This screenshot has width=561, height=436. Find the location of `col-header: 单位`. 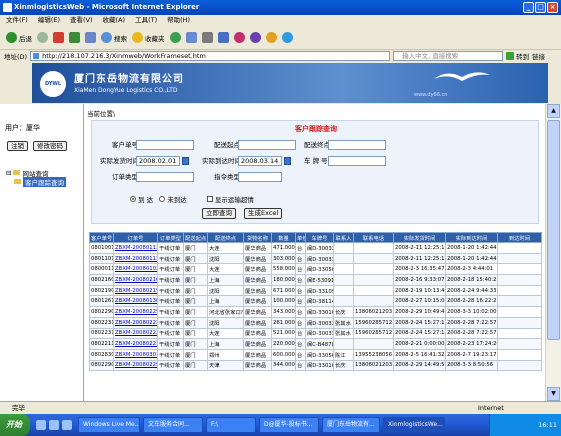

col-header: 单位 is located at coordinates (300, 237).